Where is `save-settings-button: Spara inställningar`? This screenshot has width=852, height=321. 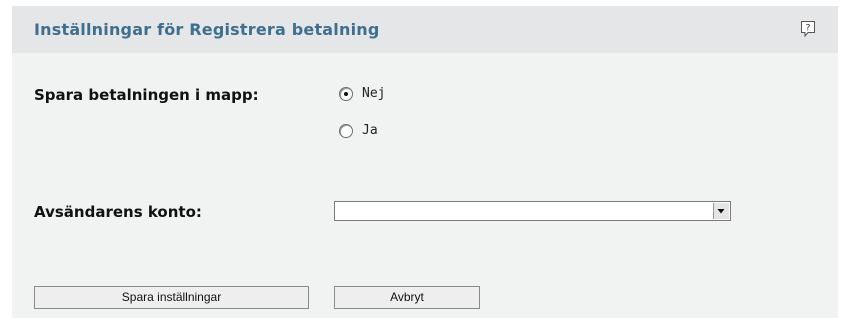 save-settings-button: Spara inställningar is located at coordinates (171, 297).